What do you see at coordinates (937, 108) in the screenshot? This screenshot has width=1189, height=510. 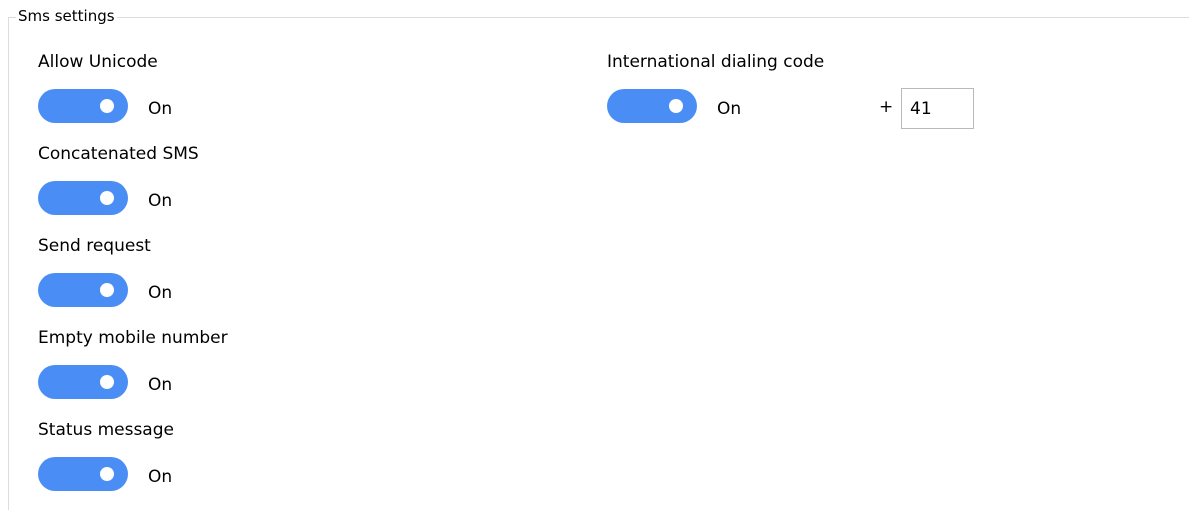 I see `dialing-code-input` at bounding box center [937, 108].